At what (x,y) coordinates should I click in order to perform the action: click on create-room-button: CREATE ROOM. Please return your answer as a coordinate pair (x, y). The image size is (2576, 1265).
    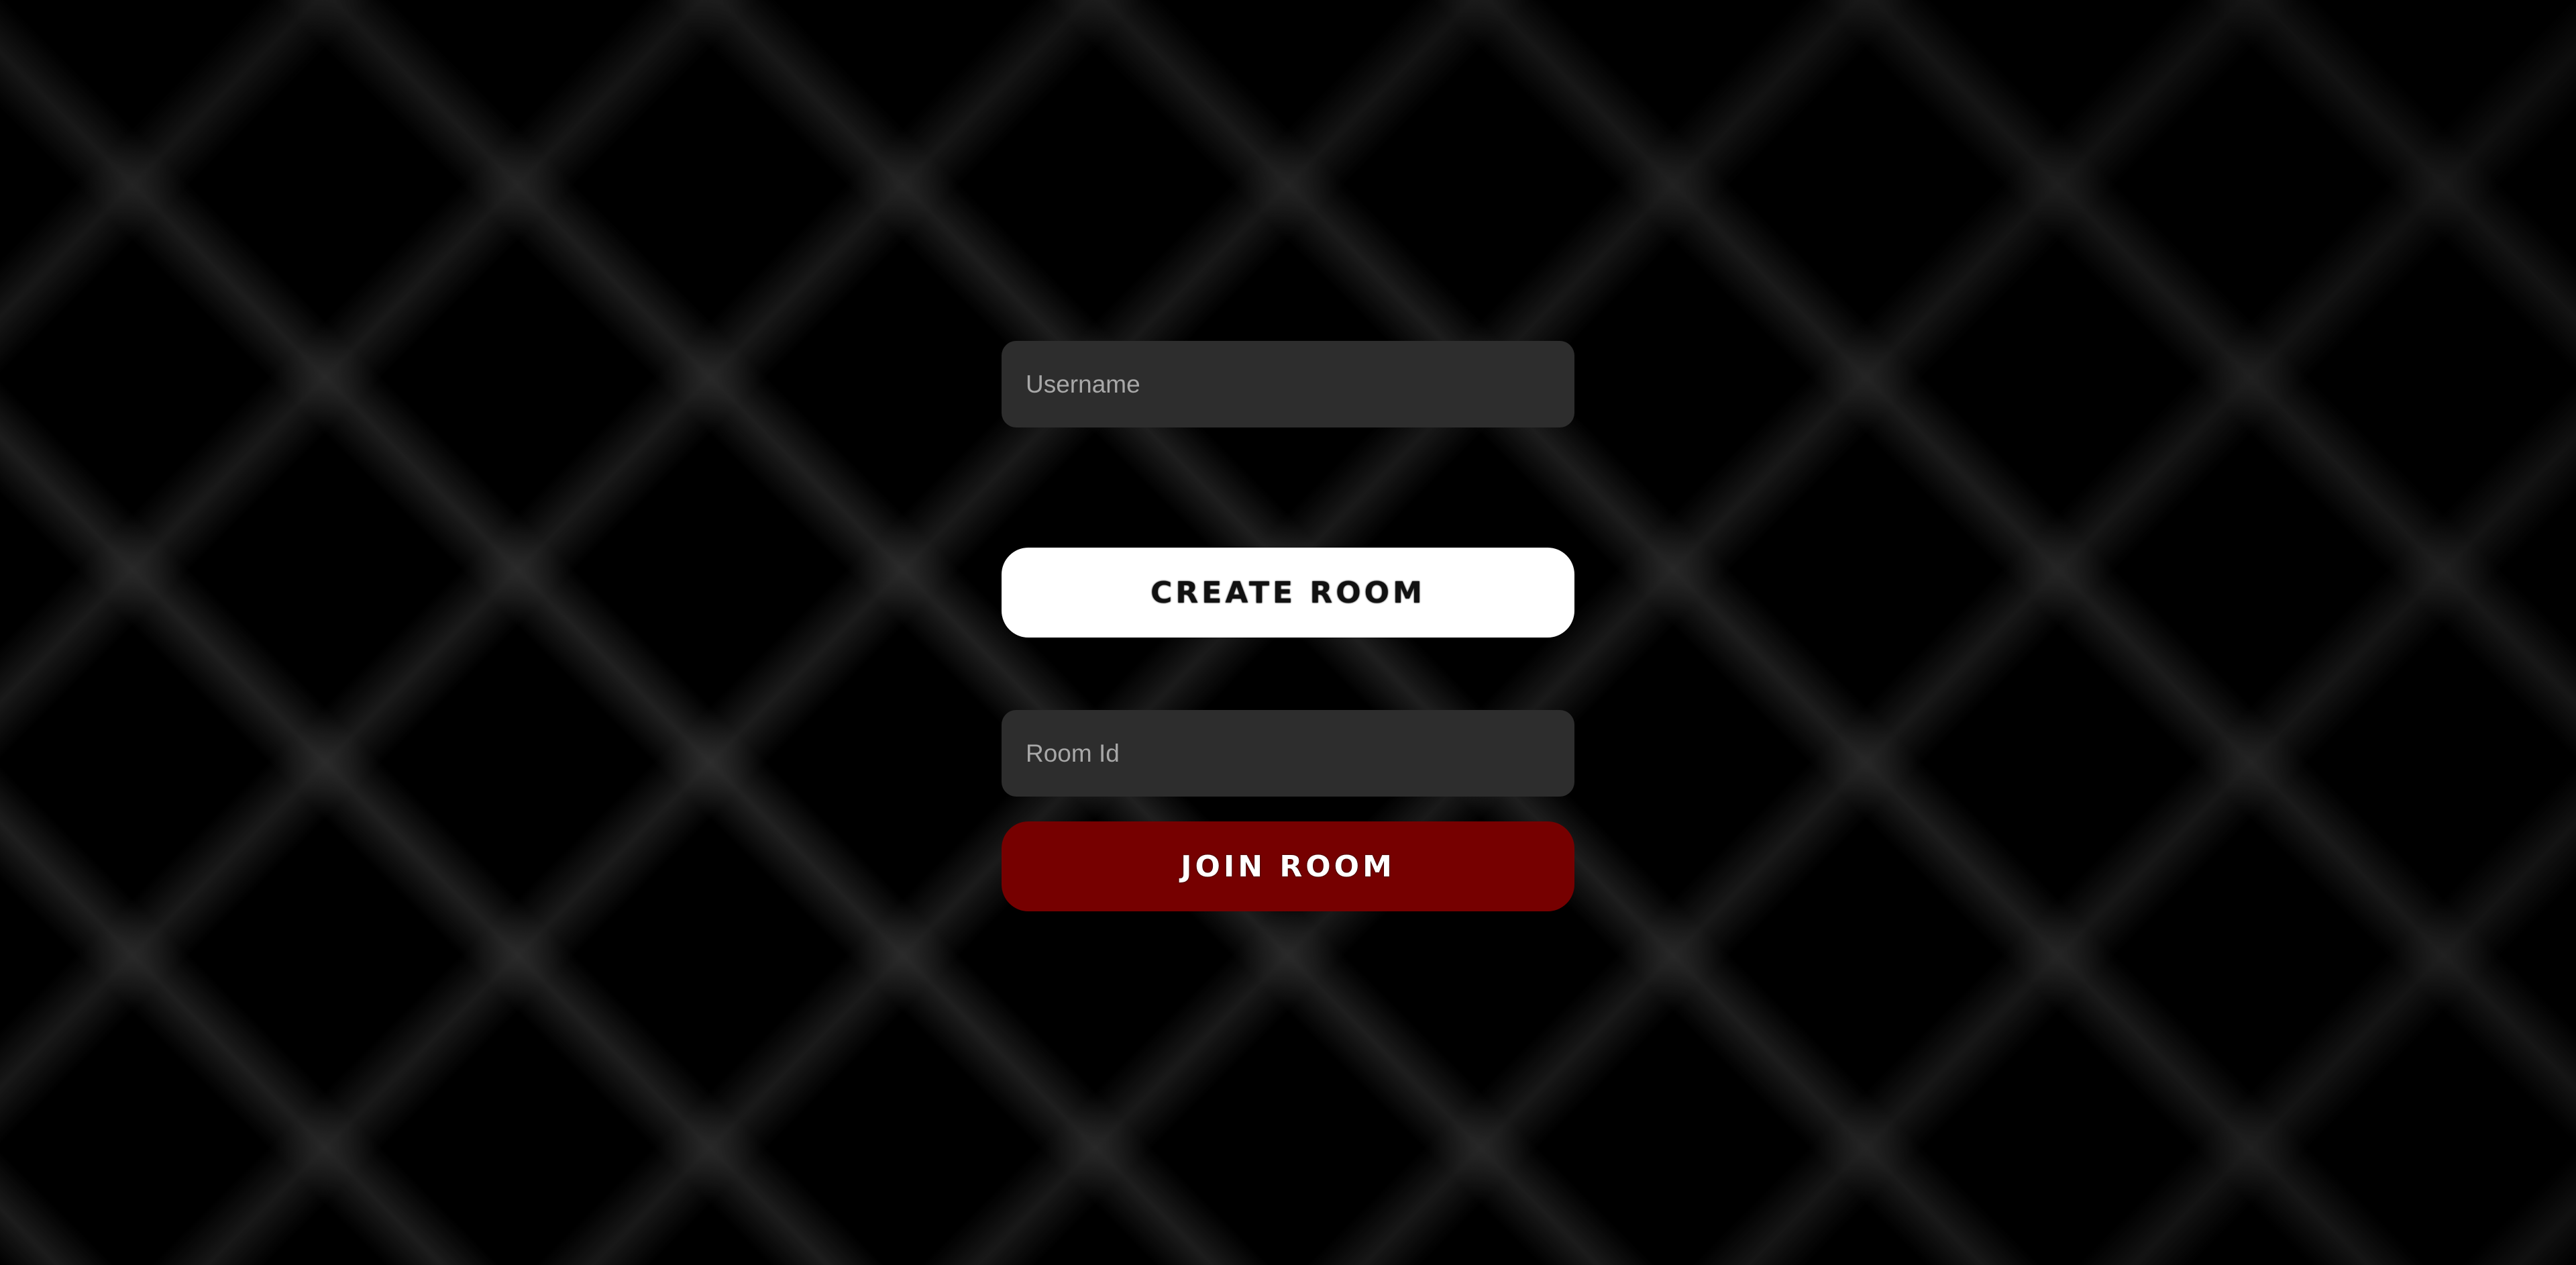
    Looking at the image, I should click on (1288, 593).